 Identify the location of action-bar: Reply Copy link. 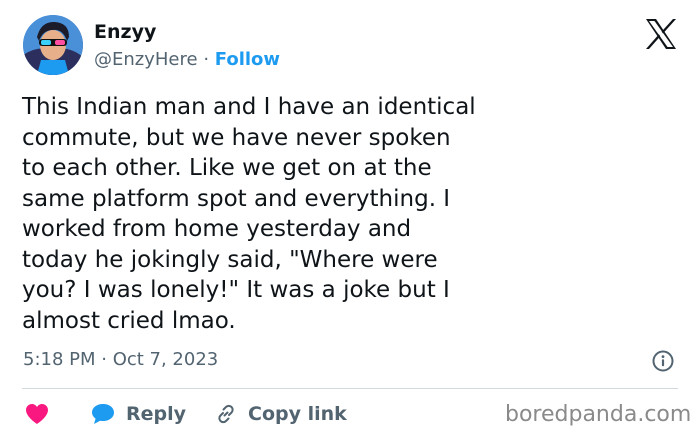
(184, 414).